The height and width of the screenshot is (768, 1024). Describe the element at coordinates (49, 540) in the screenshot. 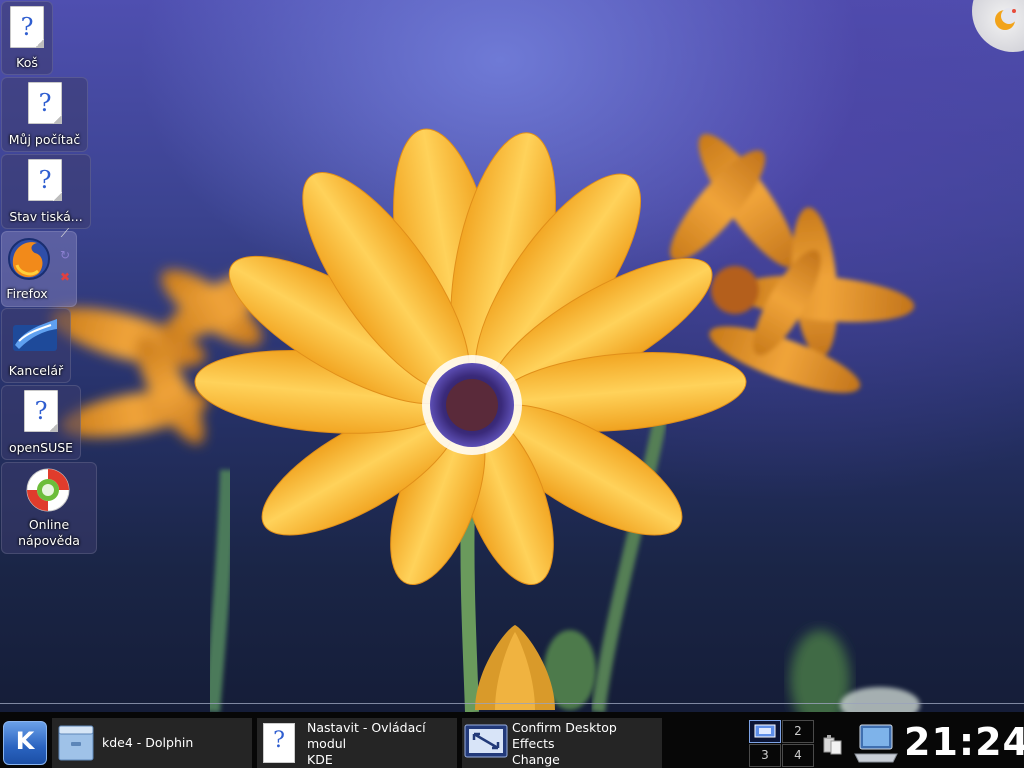

I see `desktop-icon-label: nápověda` at that location.